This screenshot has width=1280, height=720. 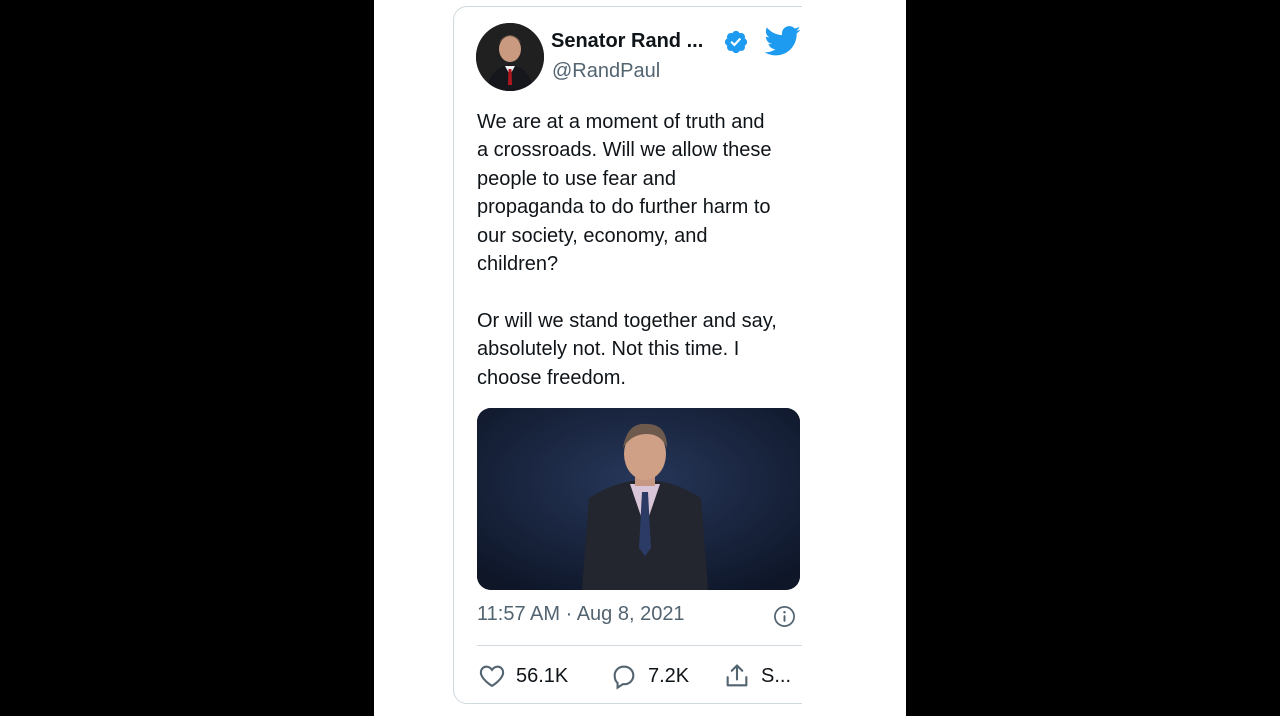 I want to click on bottom-edge-strip, so click(x=640, y=718).